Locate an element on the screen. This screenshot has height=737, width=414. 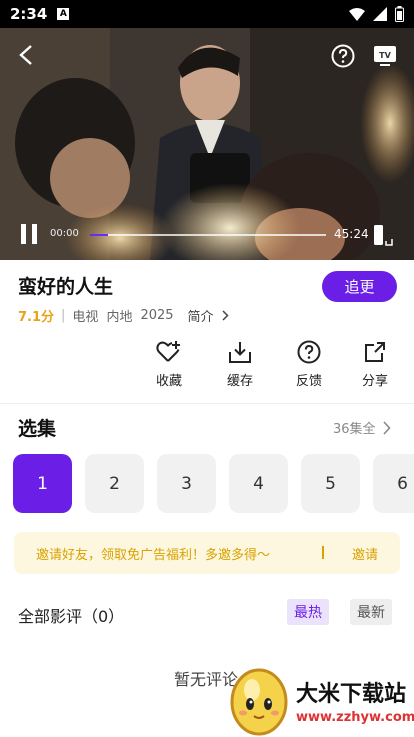
episode-button-2: 2 is located at coordinates (114, 483).